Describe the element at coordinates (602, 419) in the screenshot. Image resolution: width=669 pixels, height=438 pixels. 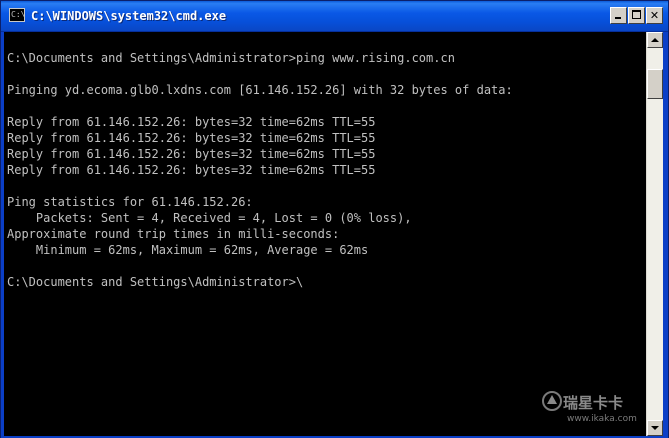
I see `watermark-url: www.ikaka.com` at that location.